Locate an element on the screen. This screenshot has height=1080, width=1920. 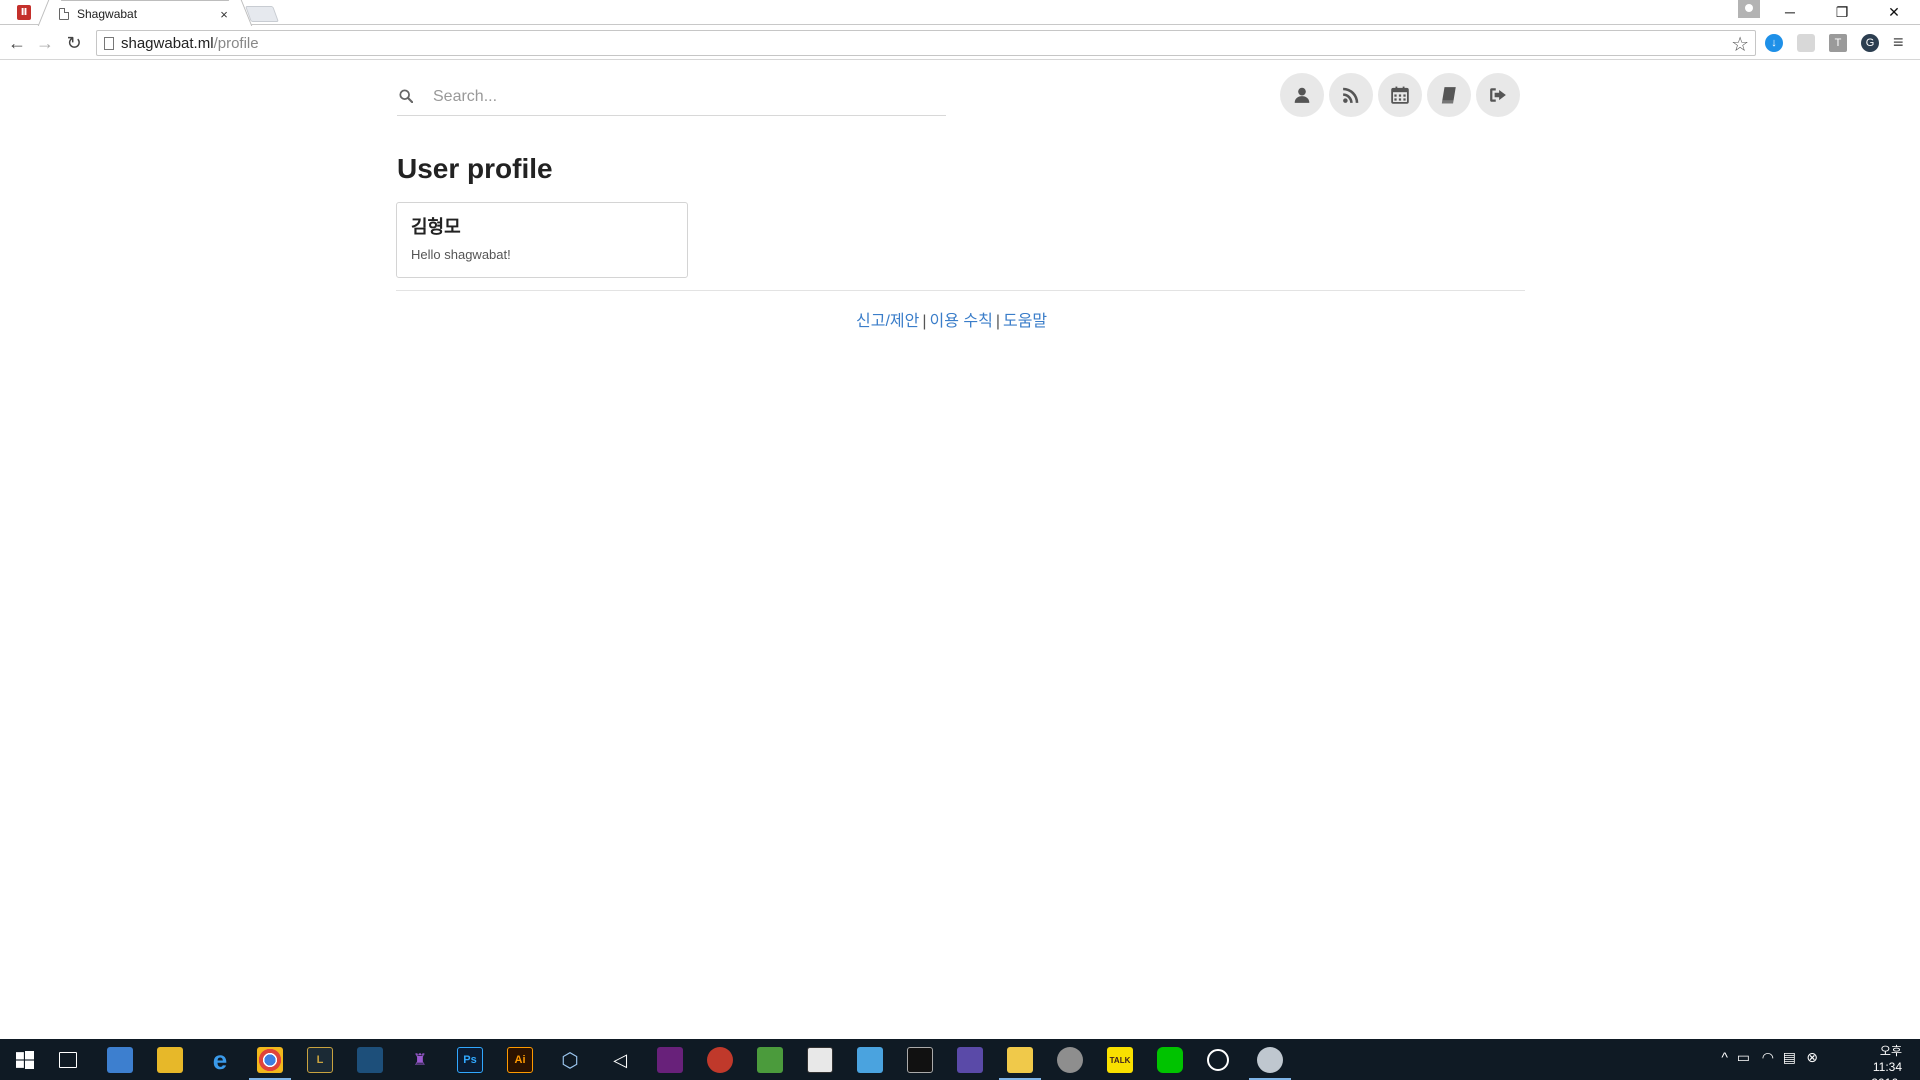
browser-tab: Shagwabat × is located at coordinates (145, 12).